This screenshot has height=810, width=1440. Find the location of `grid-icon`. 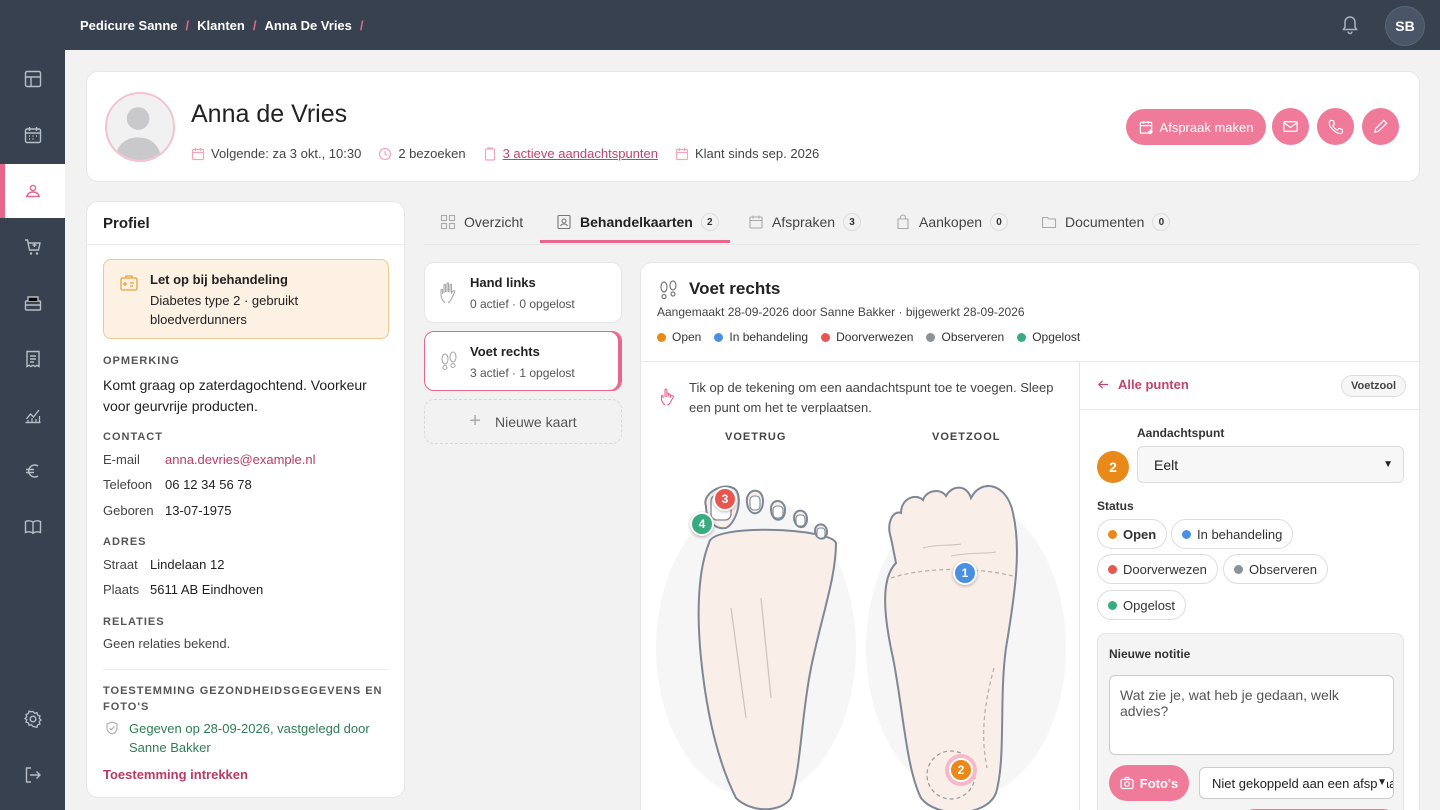

grid-icon is located at coordinates (448, 222).